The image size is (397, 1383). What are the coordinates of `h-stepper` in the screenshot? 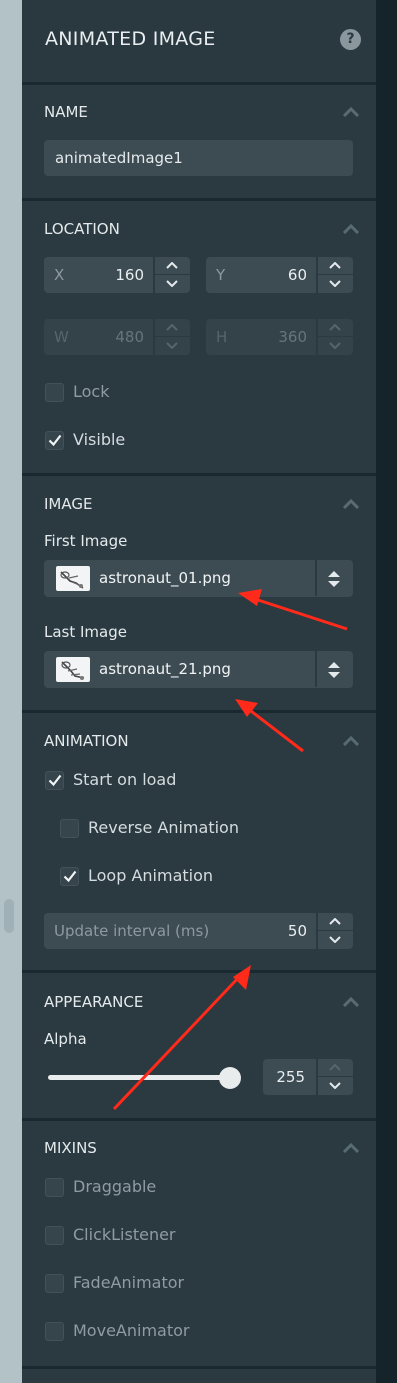 It's located at (334, 337).